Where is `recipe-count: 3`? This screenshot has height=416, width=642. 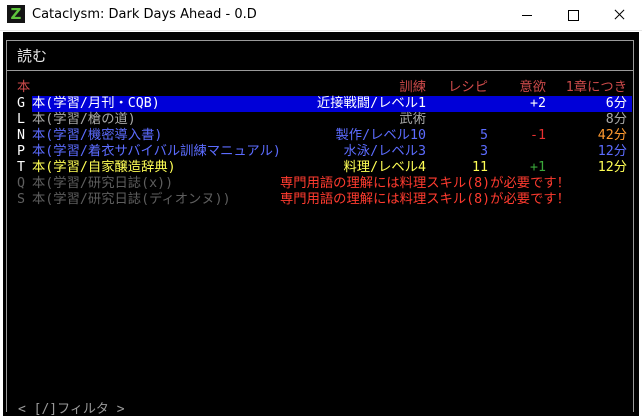
recipe-count: 3 is located at coordinates (483, 151).